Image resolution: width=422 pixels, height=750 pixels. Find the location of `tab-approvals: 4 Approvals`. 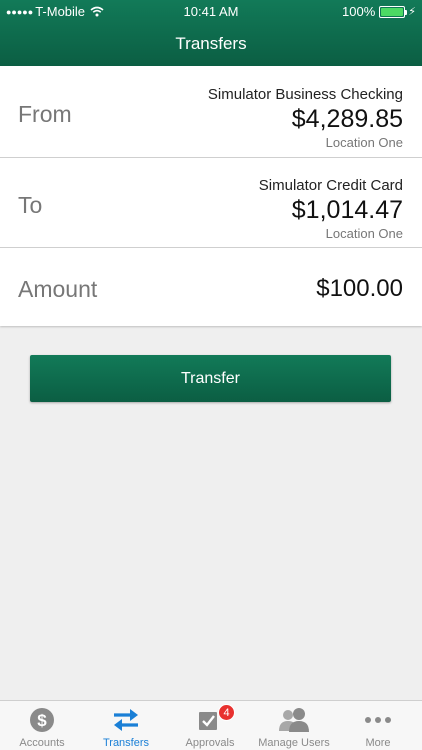

tab-approvals: 4 Approvals is located at coordinates (210, 725).